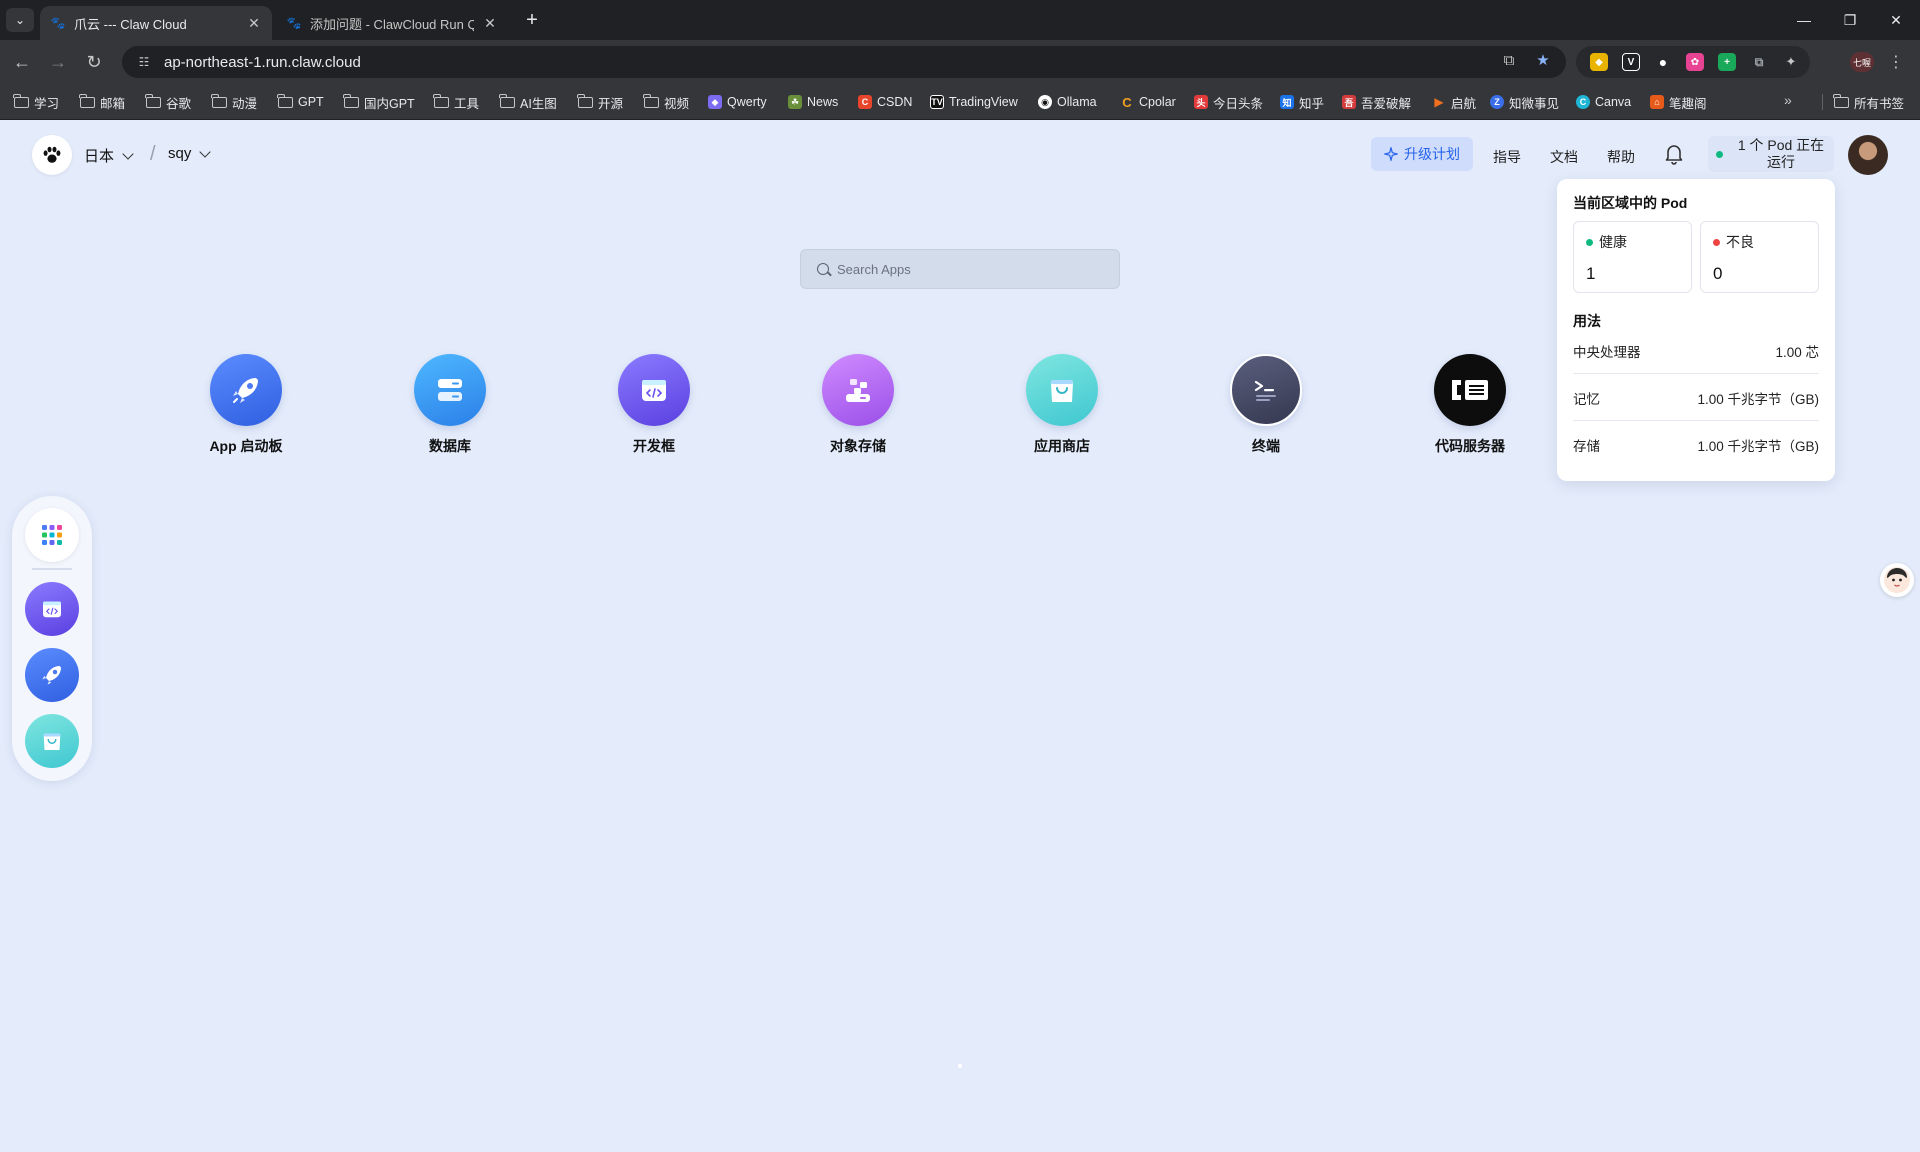 The image size is (1920, 1152). Describe the element at coordinates (1543, 60) in the screenshot. I see `bookmark-star-icon: ★` at that location.